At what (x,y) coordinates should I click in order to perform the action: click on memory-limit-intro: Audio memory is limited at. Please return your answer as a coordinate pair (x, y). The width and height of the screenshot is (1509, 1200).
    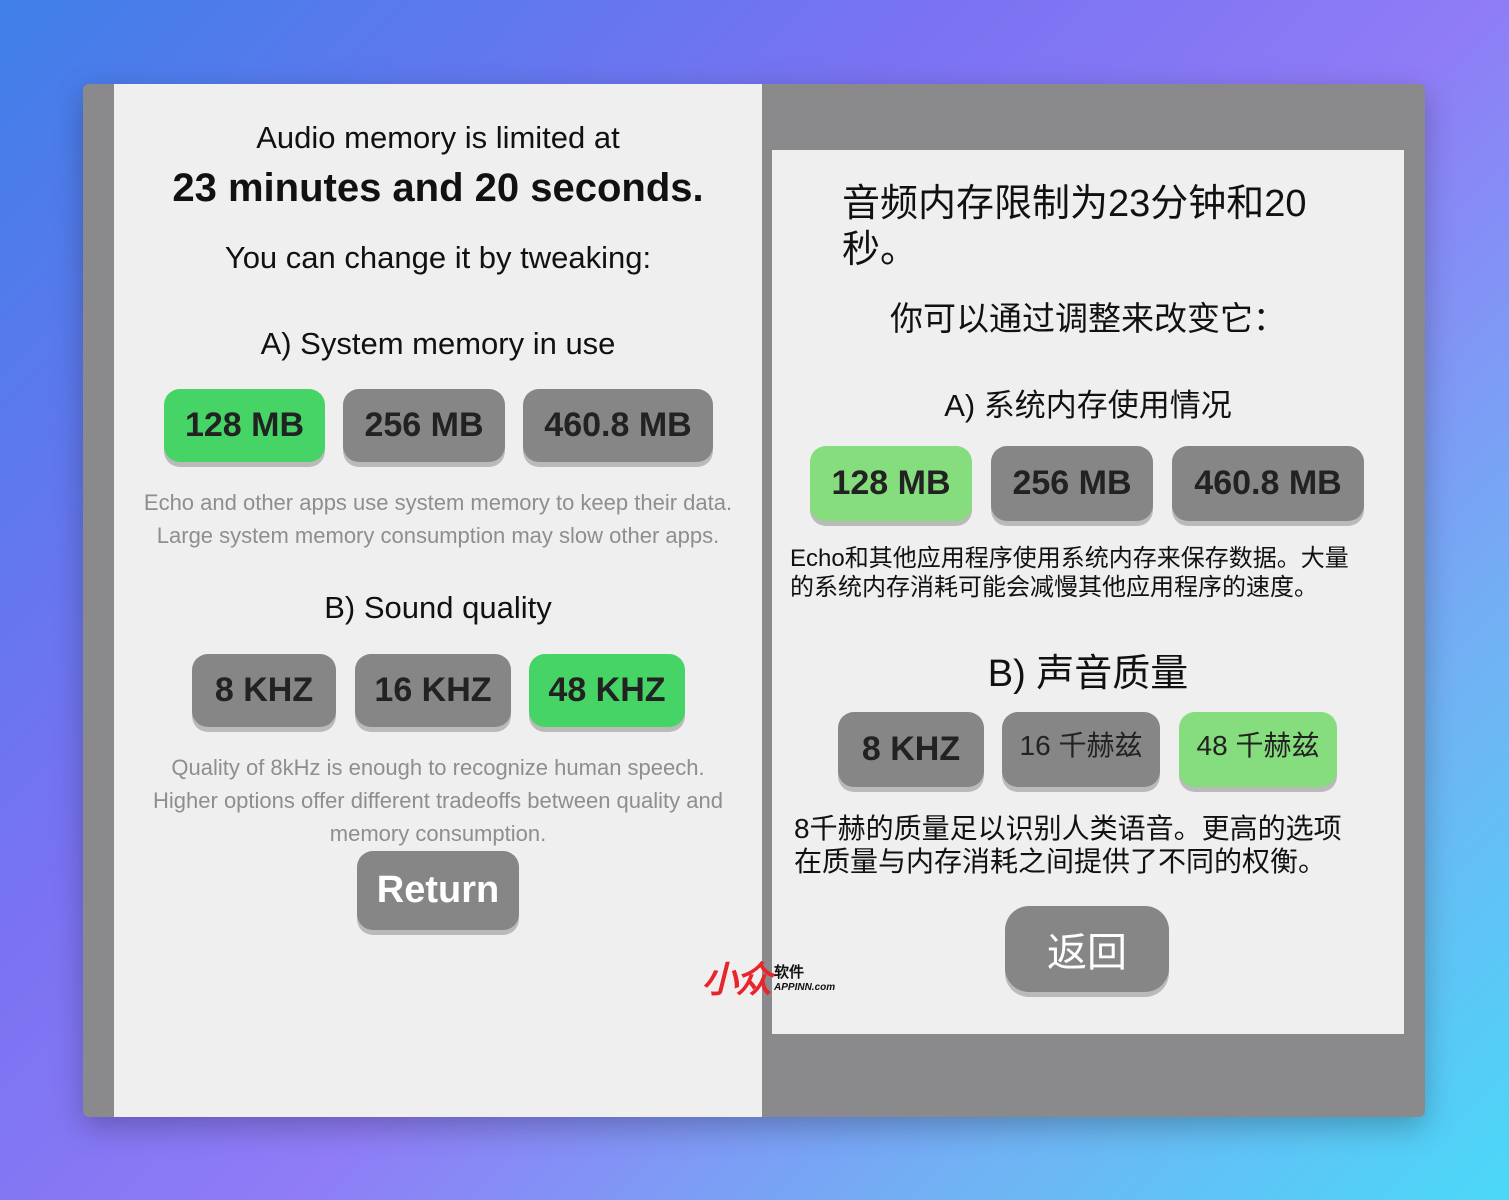
    Looking at the image, I should click on (438, 137).